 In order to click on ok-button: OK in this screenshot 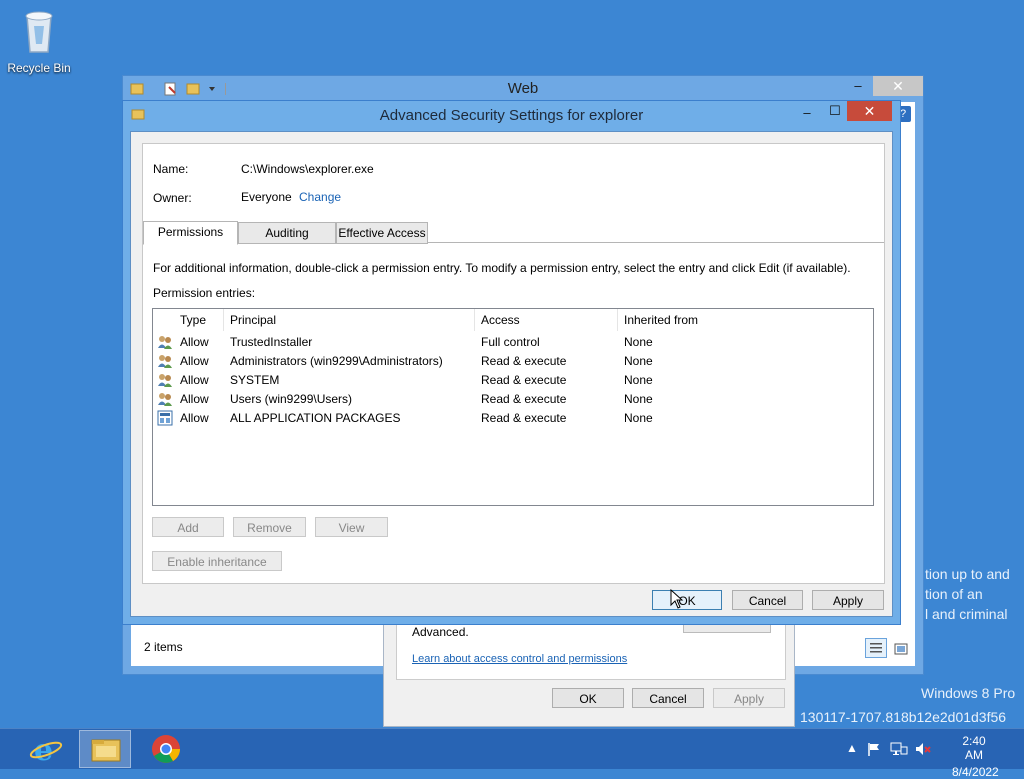, I will do `click(687, 600)`.